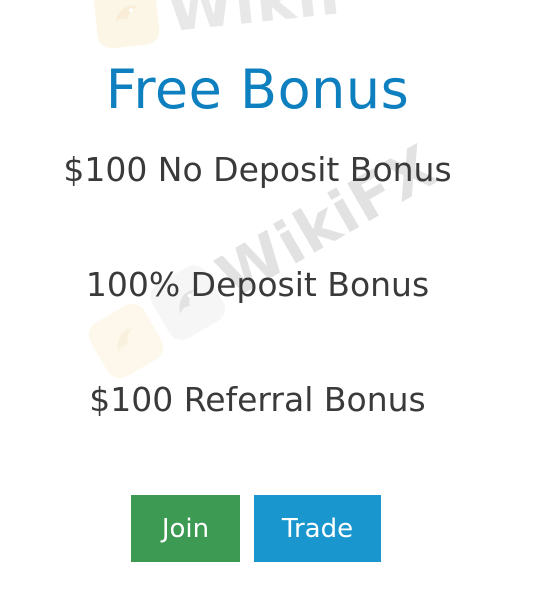  Describe the element at coordinates (257, 399) in the screenshot. I see `bonus-referral: $100 Referral Bonus` at that location.